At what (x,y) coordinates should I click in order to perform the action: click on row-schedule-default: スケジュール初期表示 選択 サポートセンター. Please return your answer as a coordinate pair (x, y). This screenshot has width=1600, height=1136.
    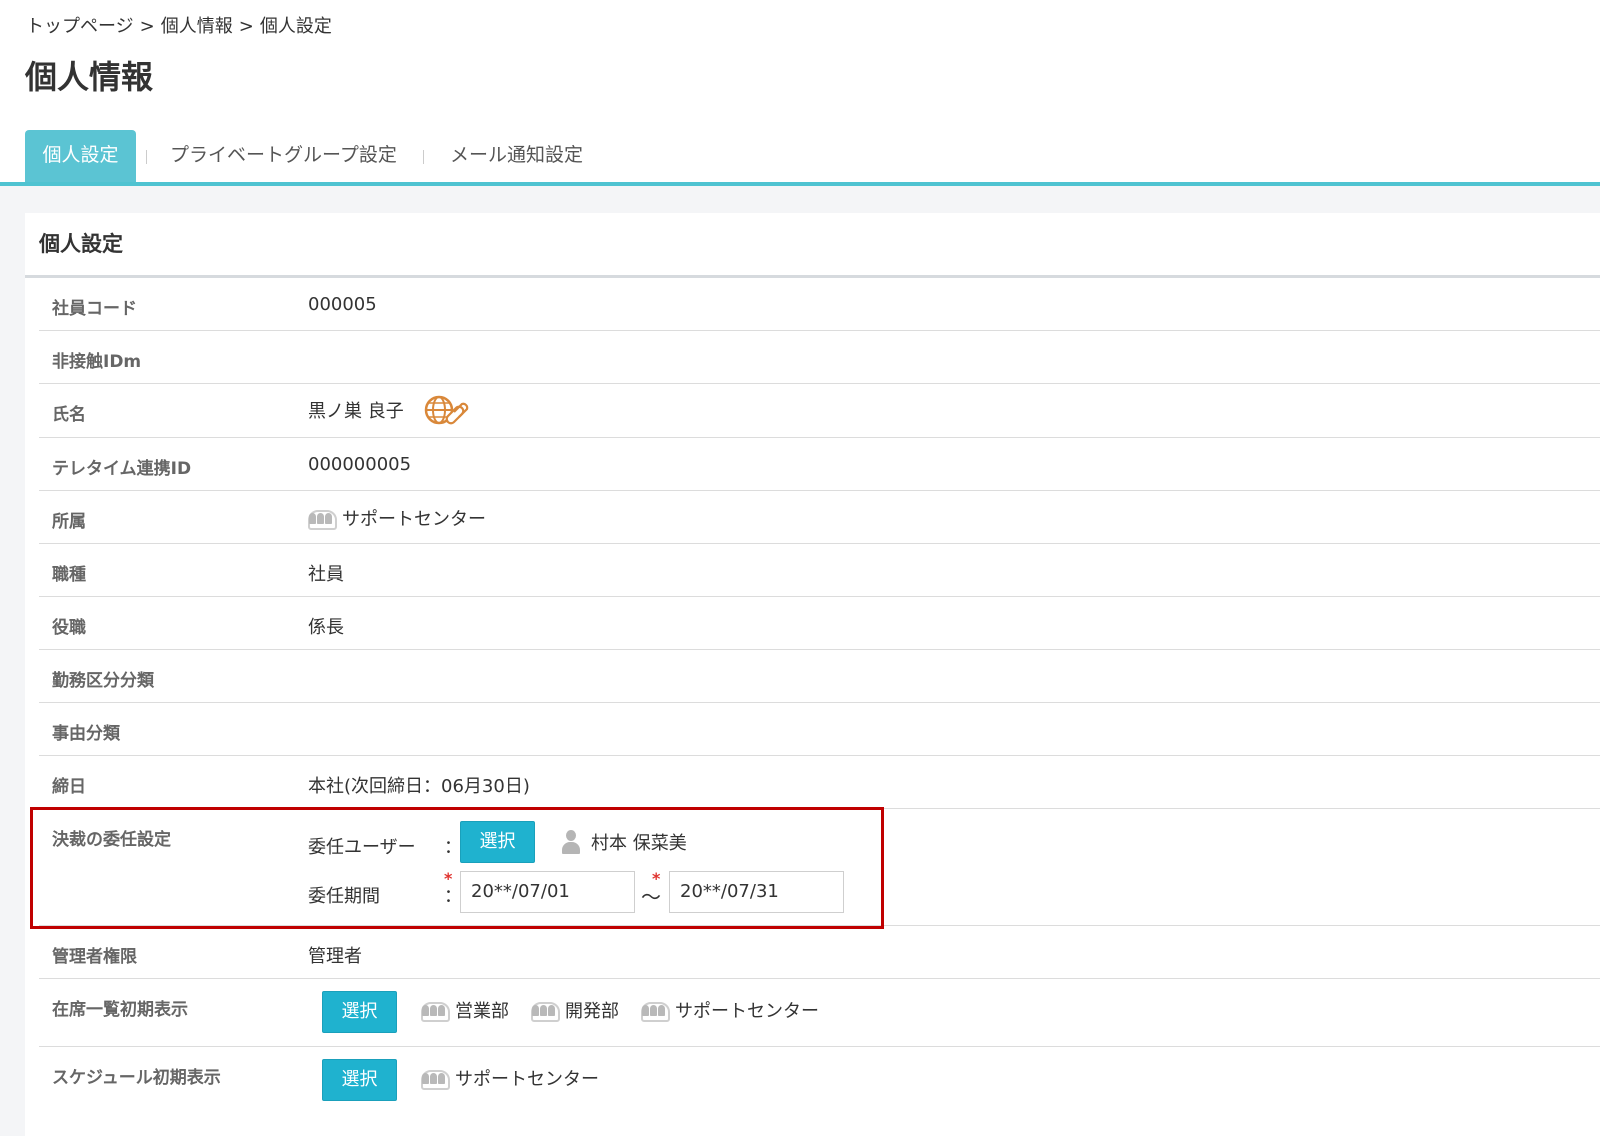
    Looking at the image, I should click on (819, 1081).